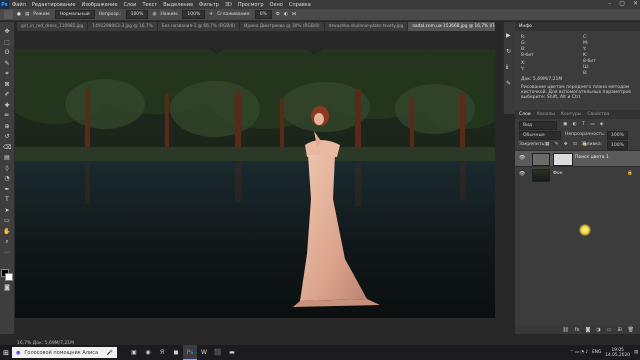 This screenshot has height=360, width=640. Describe the element at coordinates (99, 5) in the screenshot. I see `menu-image: Изображение` at that location.